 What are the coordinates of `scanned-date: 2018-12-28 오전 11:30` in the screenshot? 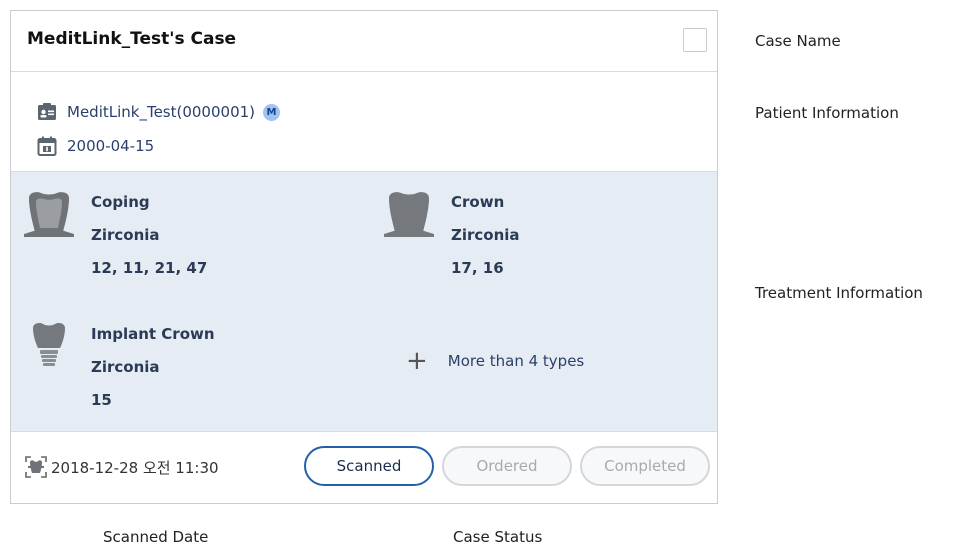 It's located at (122, 467).